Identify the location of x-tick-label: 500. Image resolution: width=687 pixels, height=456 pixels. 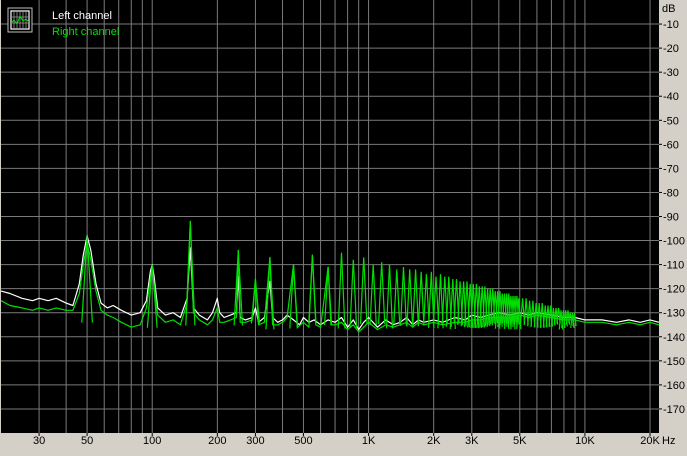
(303, 441).